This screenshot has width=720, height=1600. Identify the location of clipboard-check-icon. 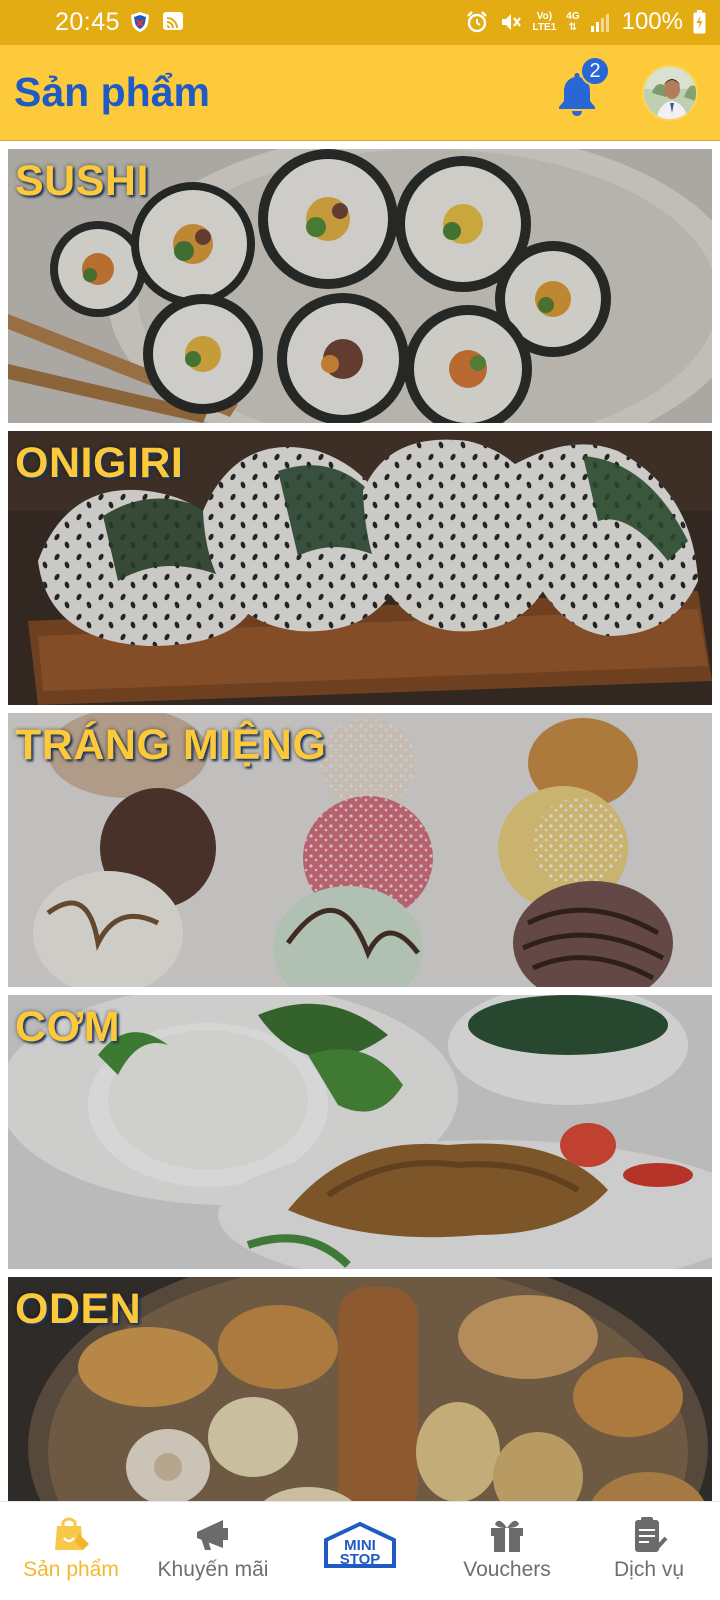
(649, 1536).